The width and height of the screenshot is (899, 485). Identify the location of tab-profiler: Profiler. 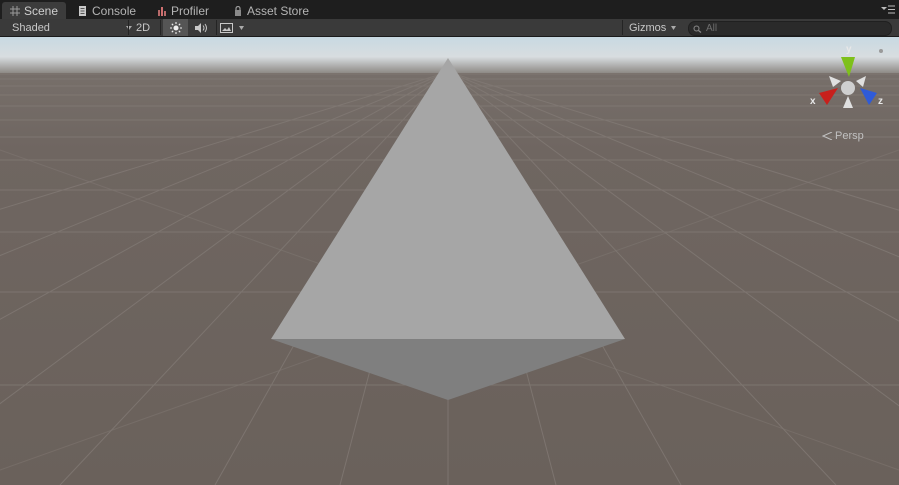
(183, 10).